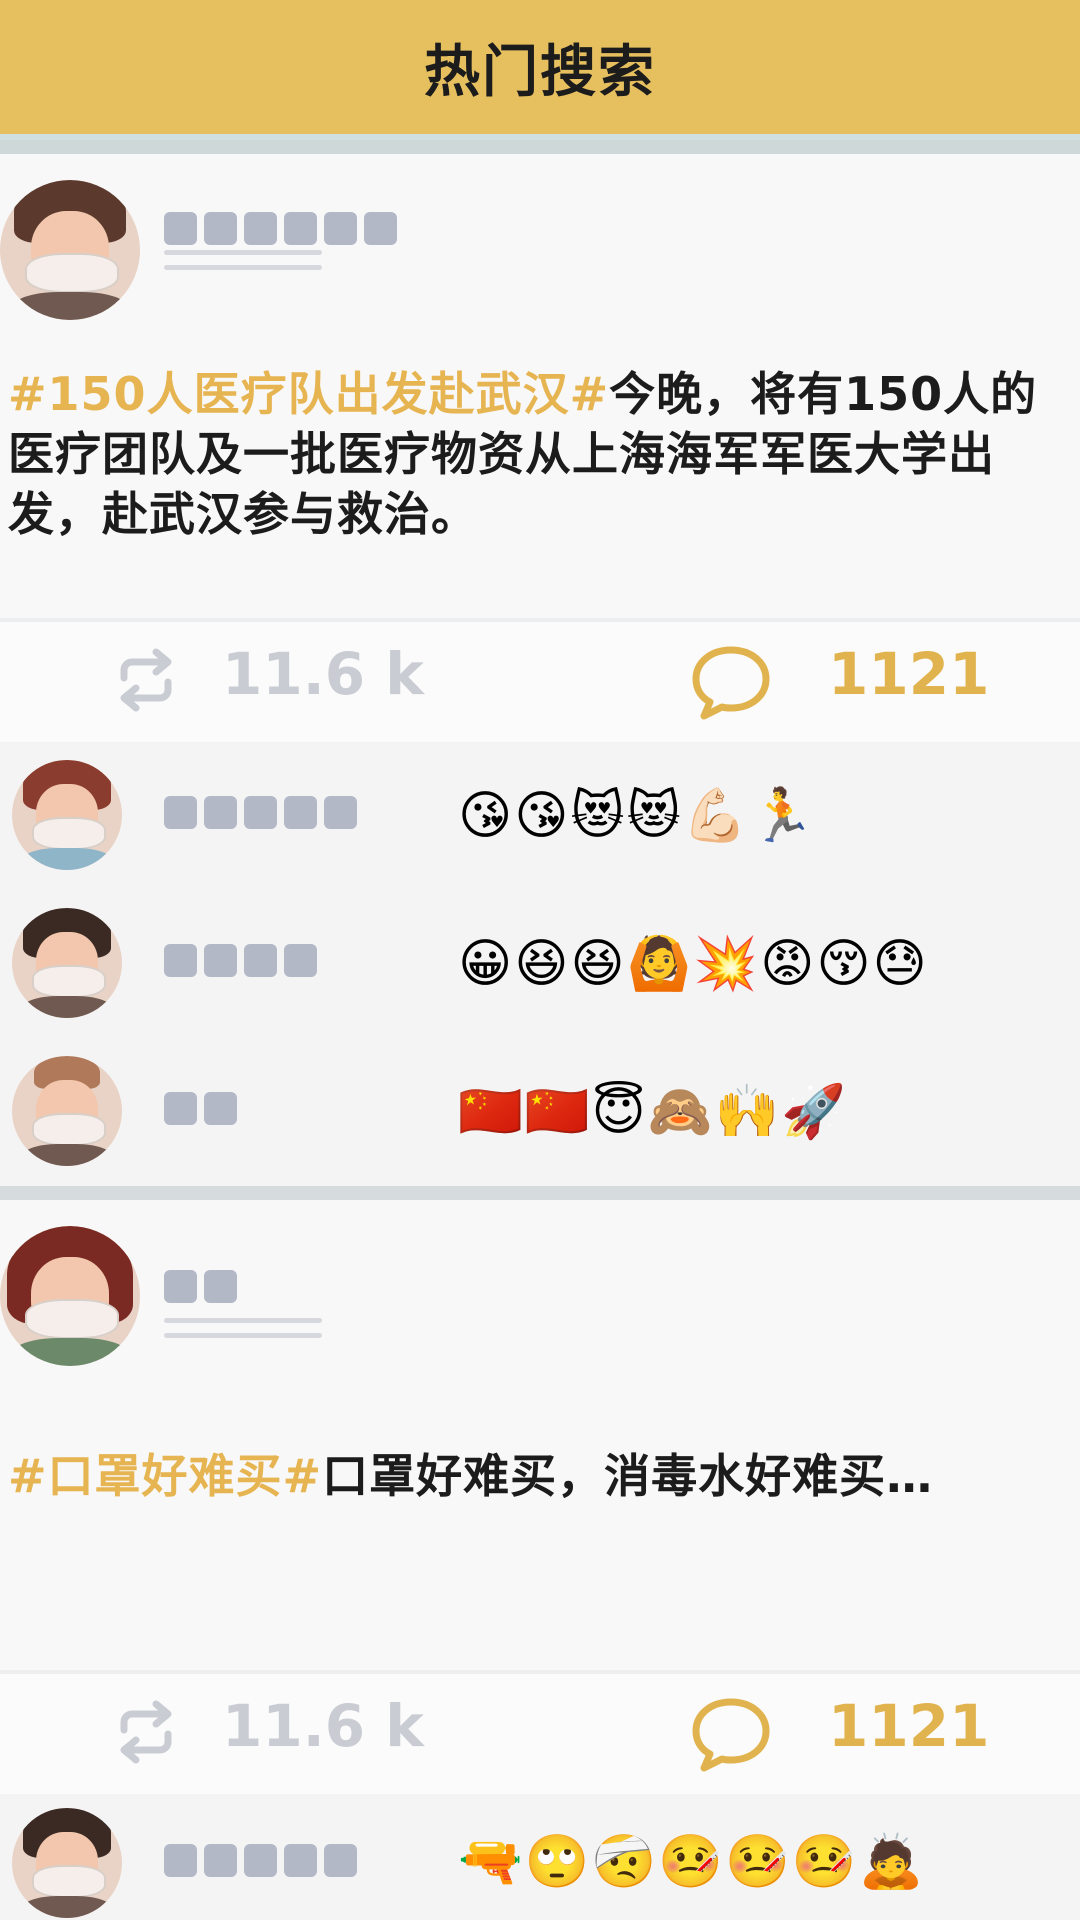  Describe the element at coordinates (692, 1862) in the screenshot. I see `comment-emojis: 🔫🙄🤕🤒🤒🤒🙇` at that location.